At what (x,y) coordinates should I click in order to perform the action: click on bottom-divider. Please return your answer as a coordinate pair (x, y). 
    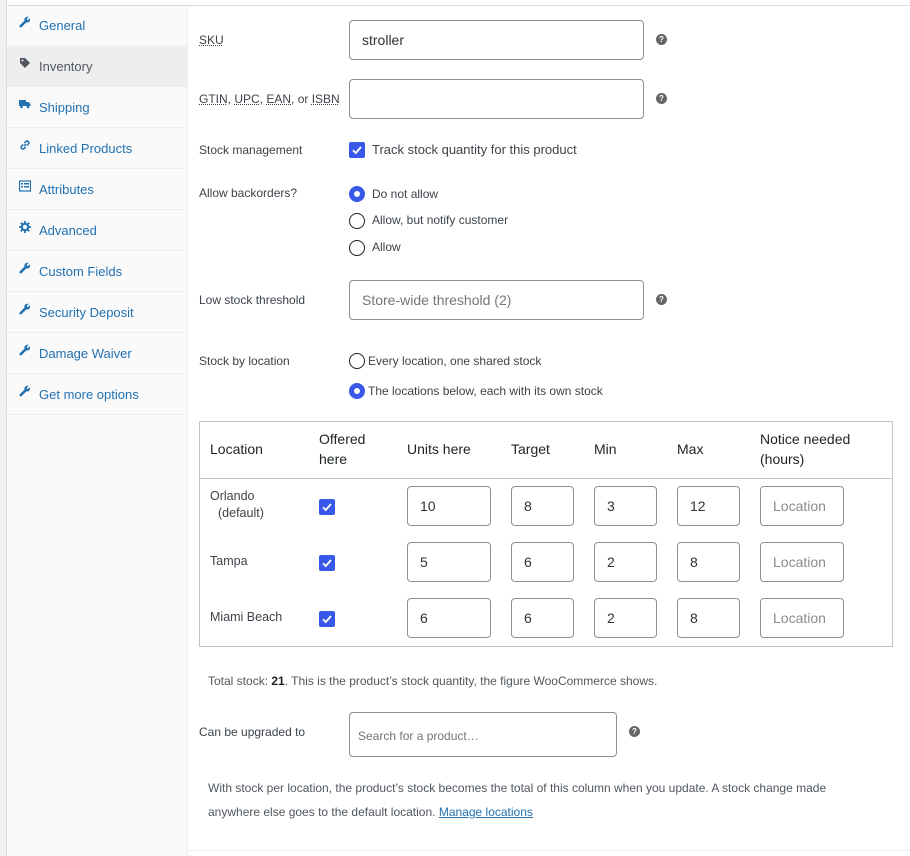
    Looking at the image, I should click on (548, 850).